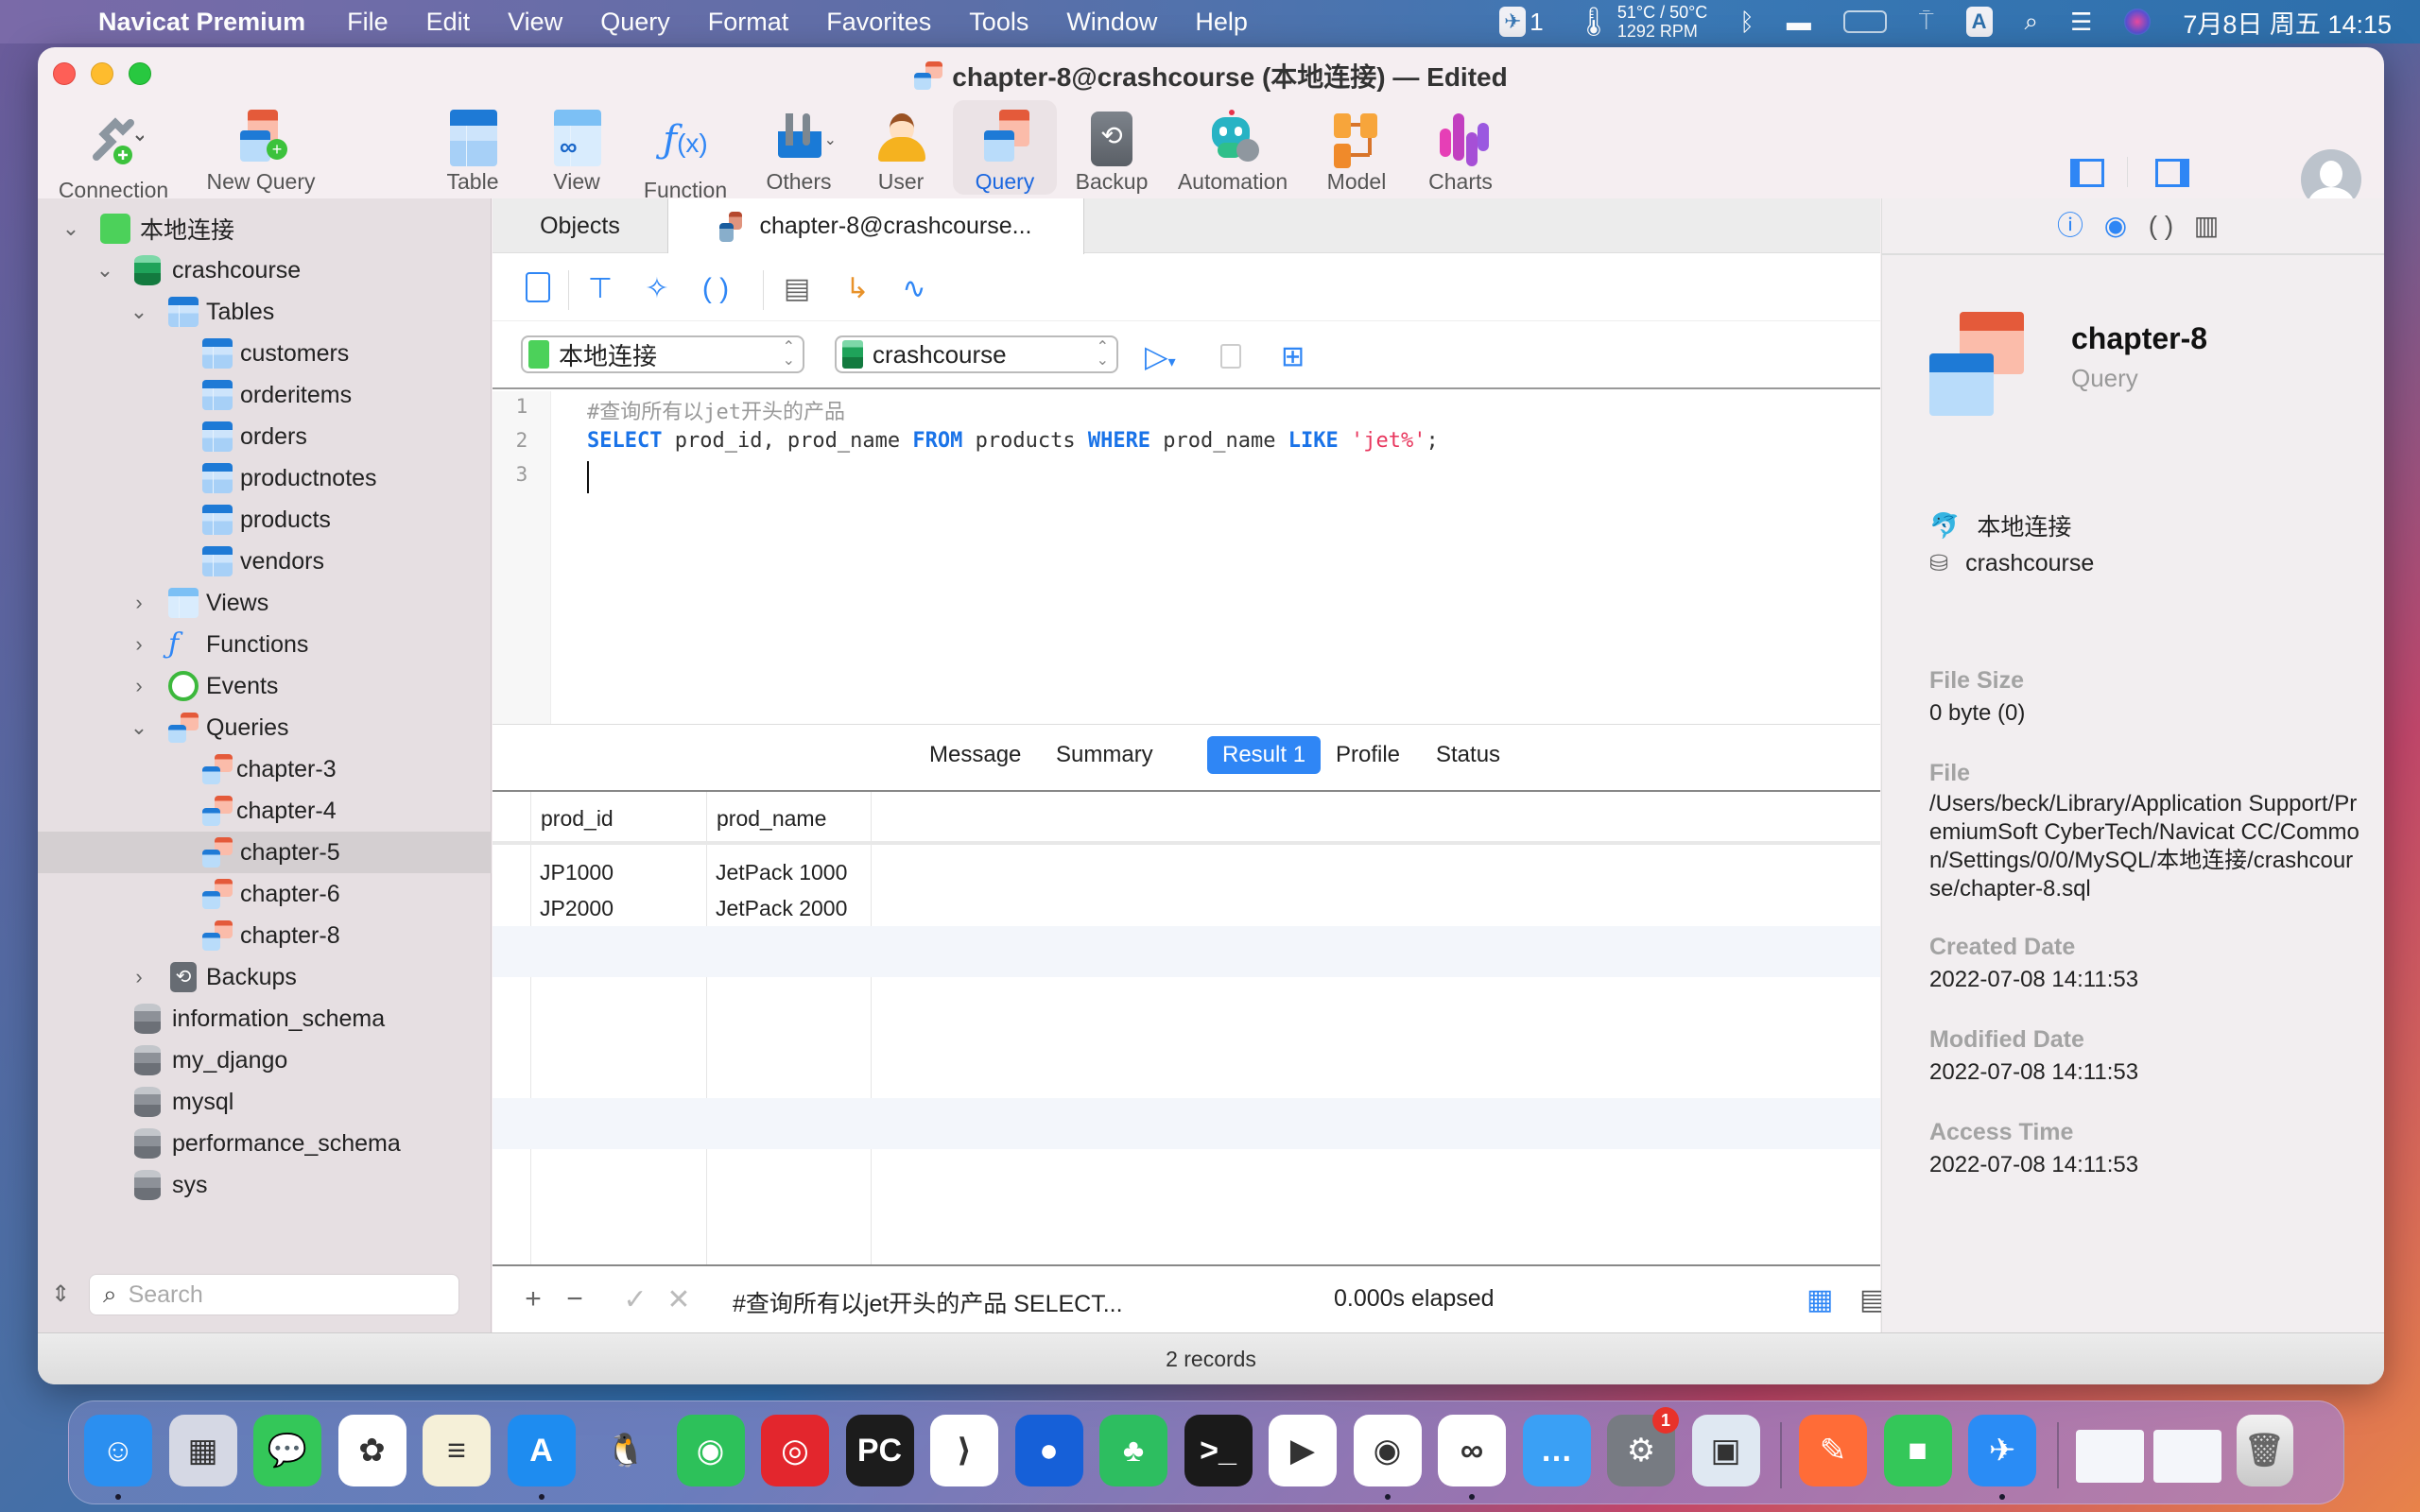 Image resolution: width=2420 pixels, height=1512 pixels. Describe the element at coordinates (265, 894) in the screenshot. I see `tree-query-item: chapter-6` at that location.